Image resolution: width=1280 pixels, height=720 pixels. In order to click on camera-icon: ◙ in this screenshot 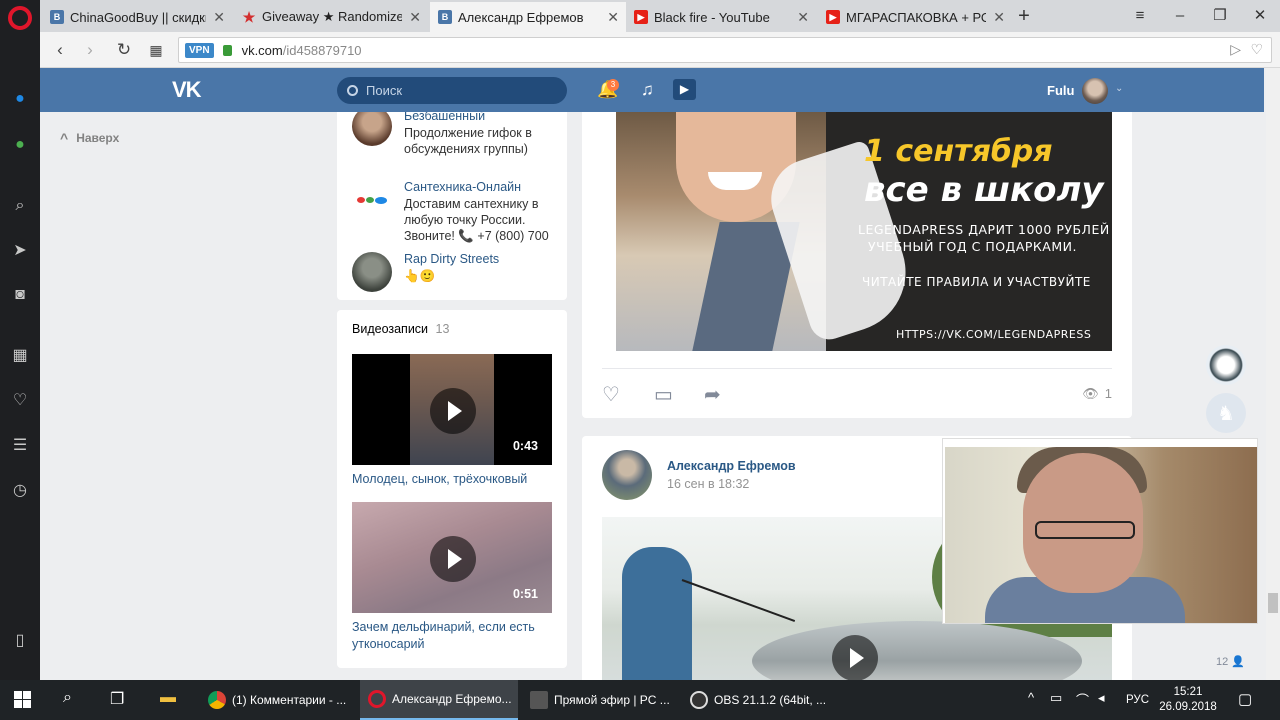, I will do `click(20, 295)`.